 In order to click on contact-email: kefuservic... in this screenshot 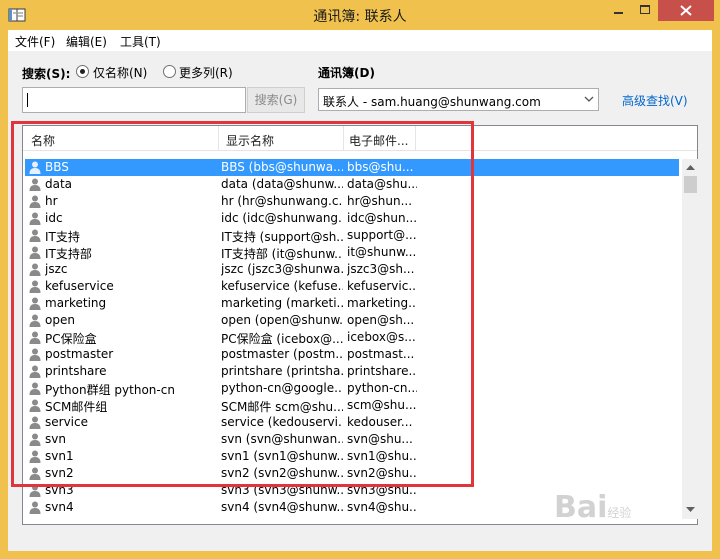, I will do `click(382, 286)`.